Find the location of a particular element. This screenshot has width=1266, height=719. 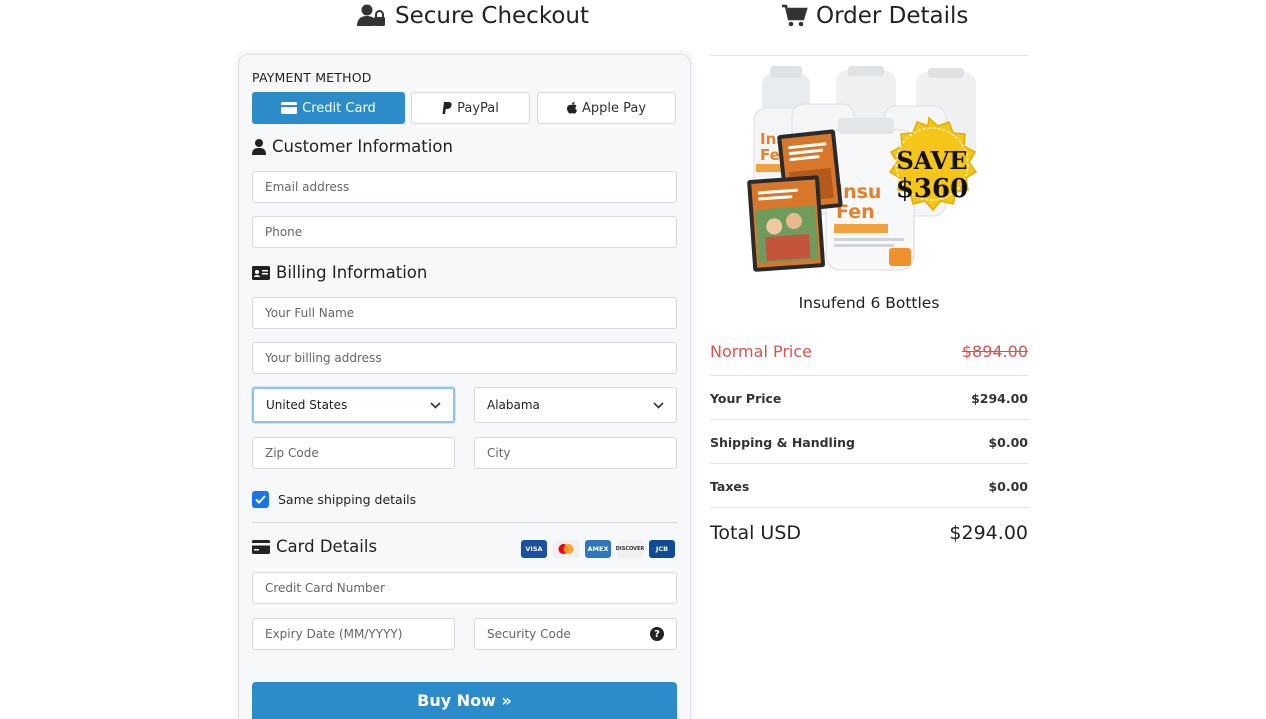

card-details-title: Card Details is located at coordinates (314, 546).